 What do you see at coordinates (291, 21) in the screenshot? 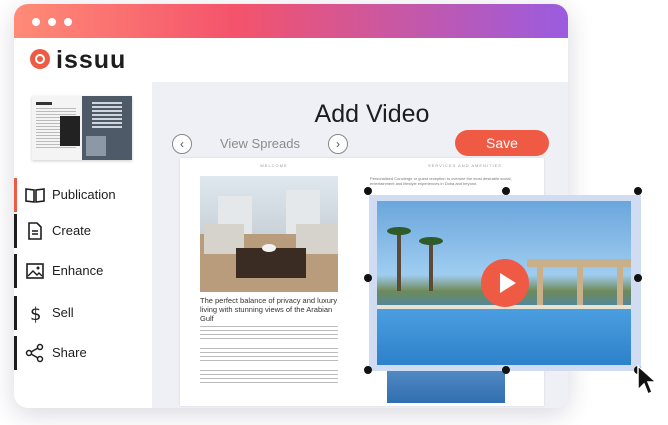
I see `window-titlebar` at bounding box center [291, 21].